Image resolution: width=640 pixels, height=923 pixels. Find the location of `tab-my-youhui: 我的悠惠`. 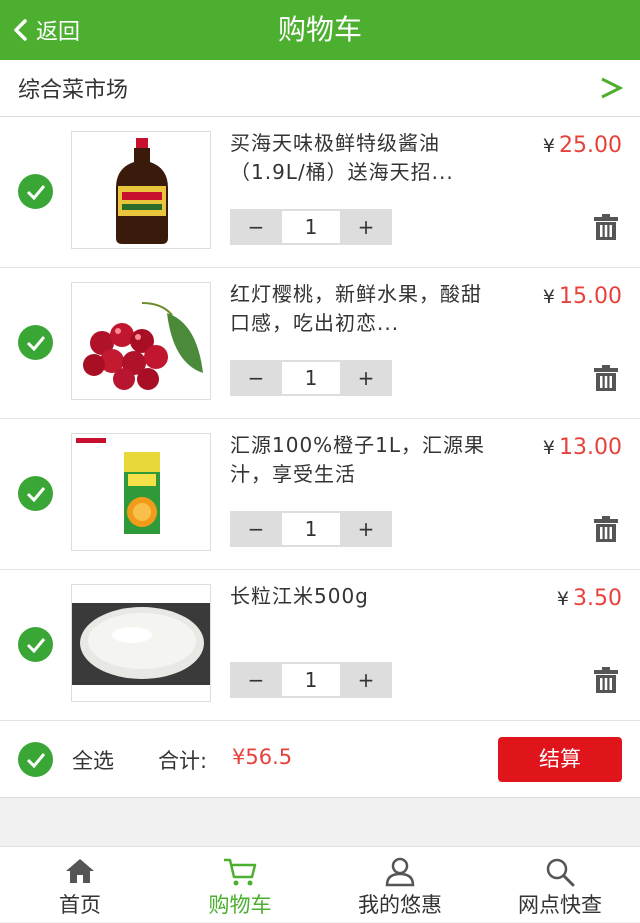

tab-my-youhui: 我的悠惠 is located at coordinates (400, 885).